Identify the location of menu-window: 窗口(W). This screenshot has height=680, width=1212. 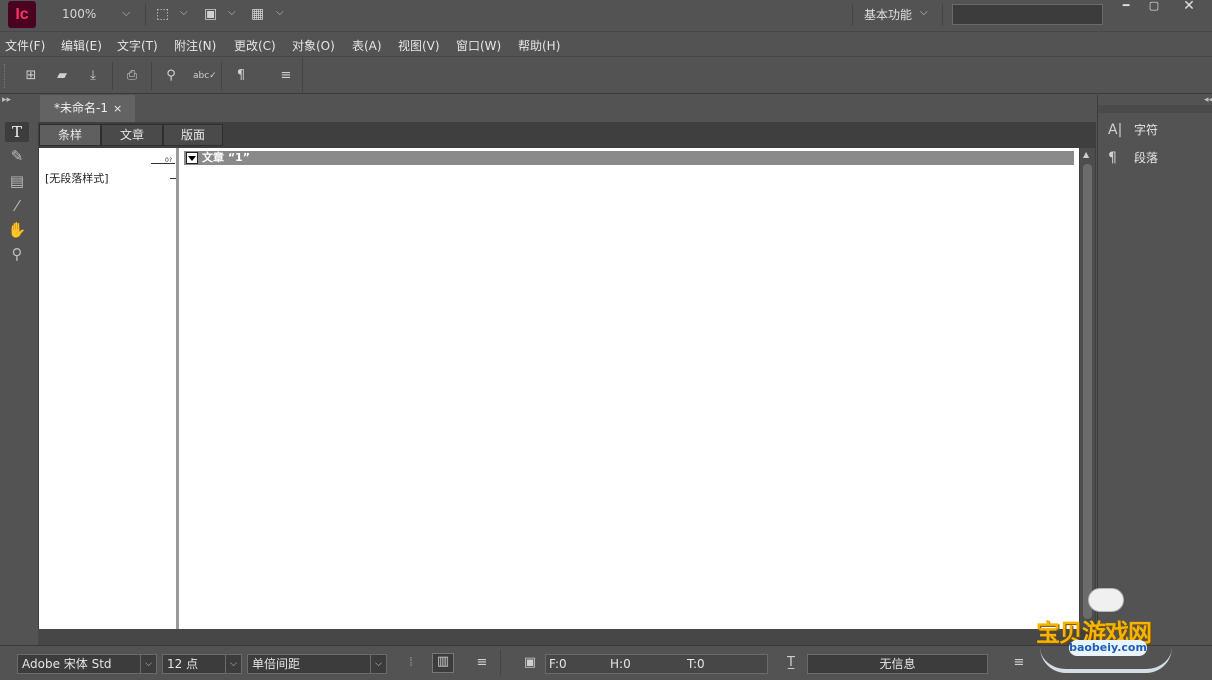
(478, 45).